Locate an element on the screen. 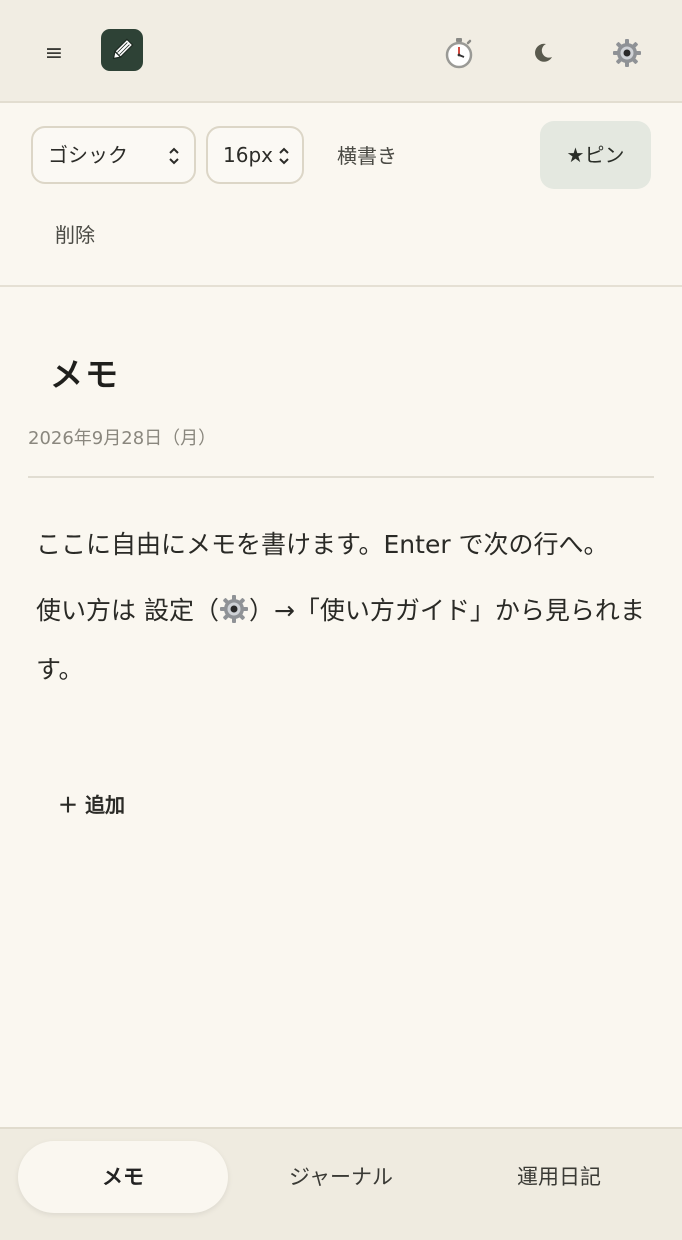 The image size is (682, 1240). memo-line-text: 使い方は 設定（ is located at coordinates (127, 610).